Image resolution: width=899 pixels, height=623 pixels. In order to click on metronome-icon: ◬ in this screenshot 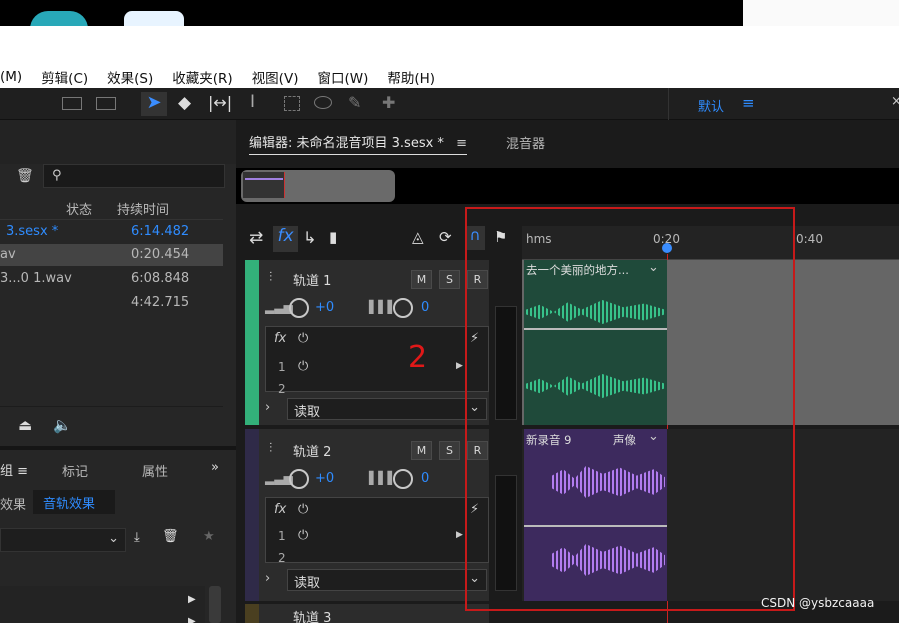, I will do `click(418, 237)`.